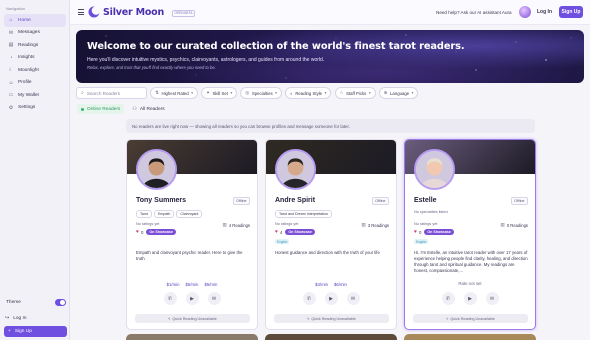 This screenshot has height=340, width=590. I want to click on sidebar-login: ↪ Log In, so click(16, 318).